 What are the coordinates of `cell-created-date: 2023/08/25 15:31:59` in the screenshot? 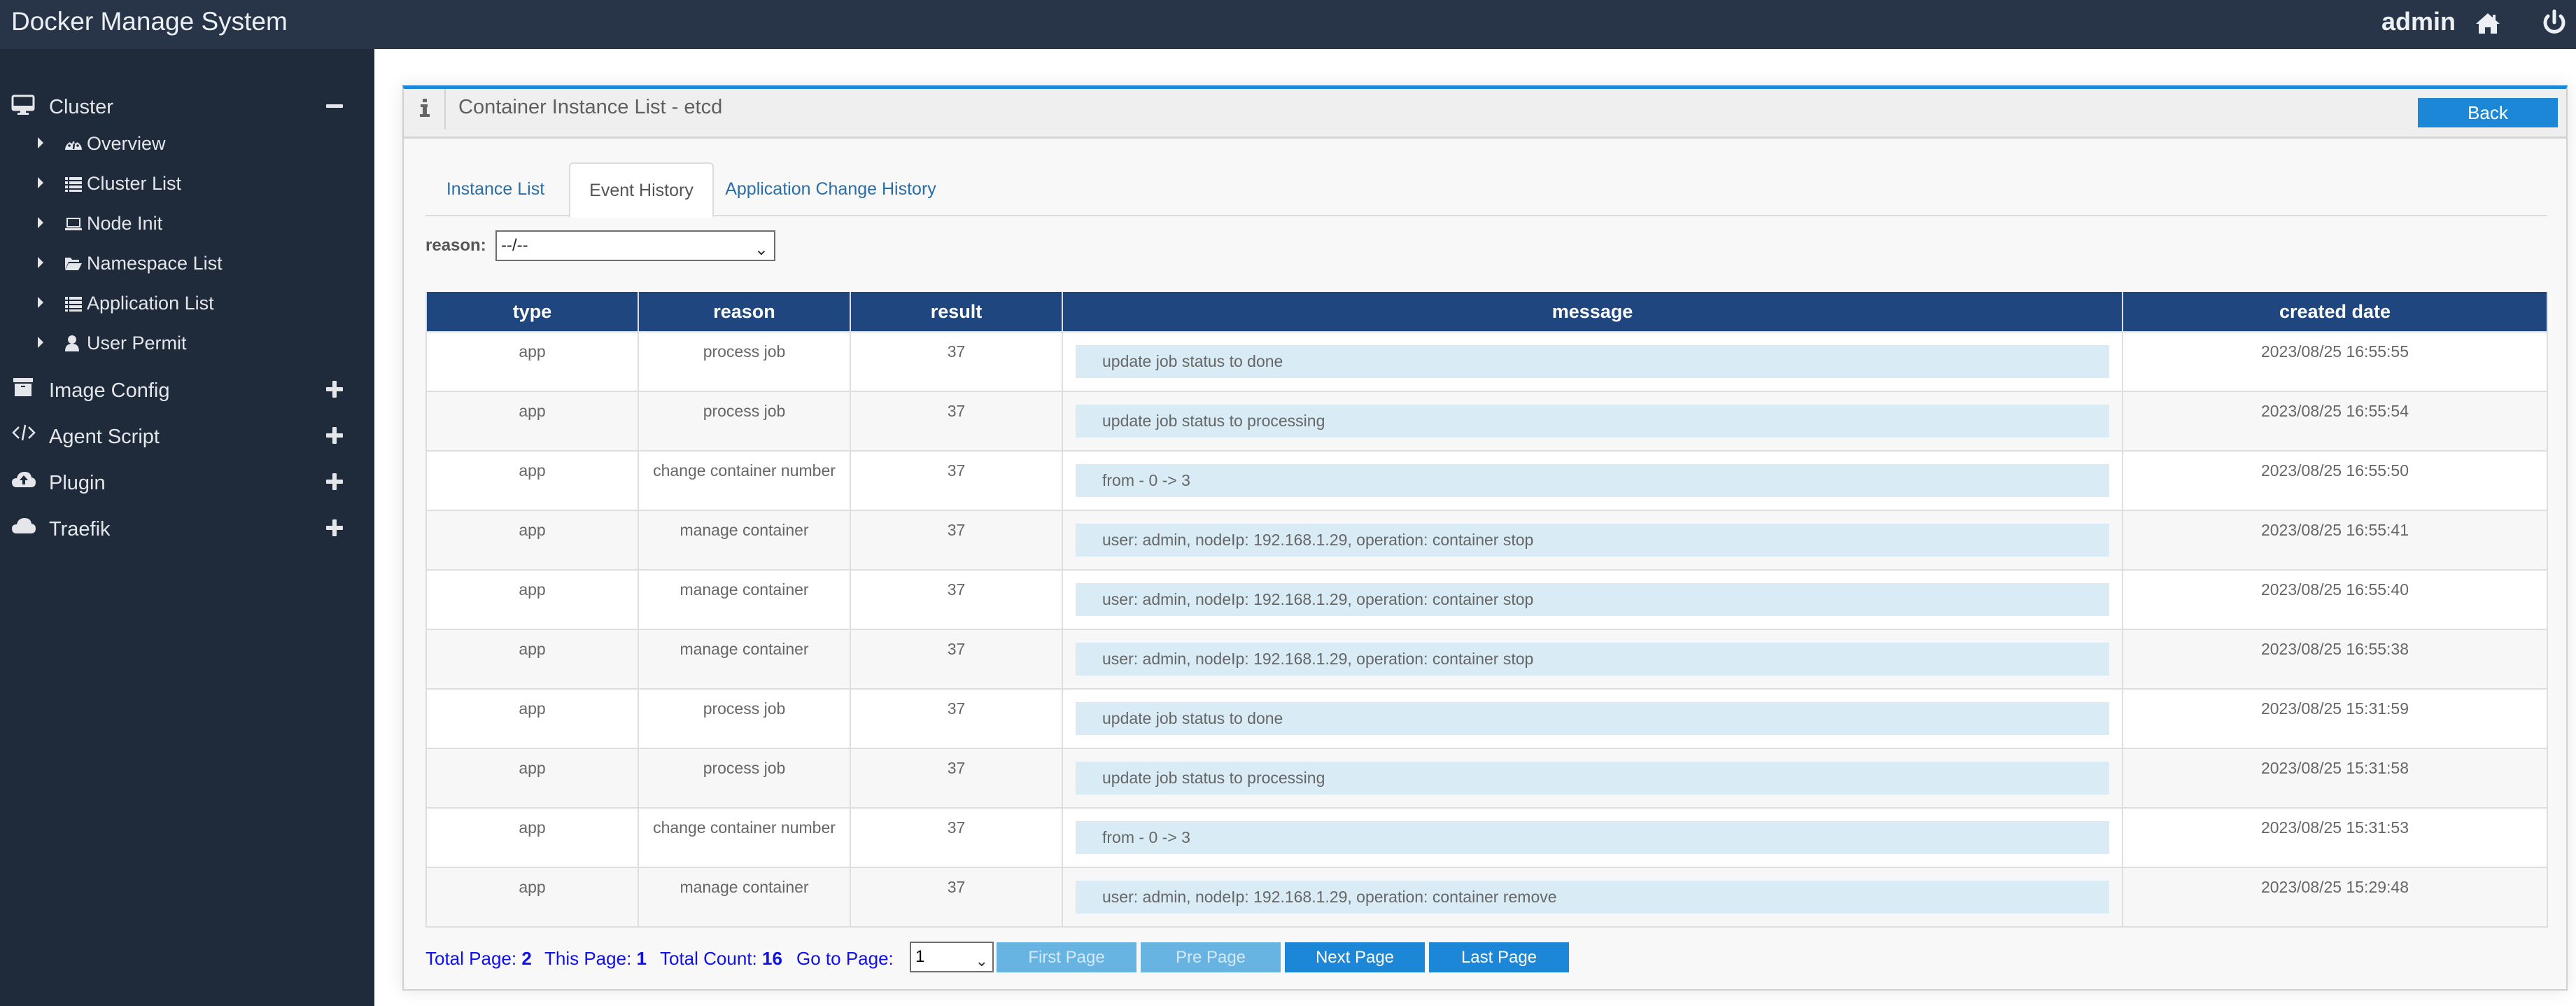 It's located at (2335, 719).